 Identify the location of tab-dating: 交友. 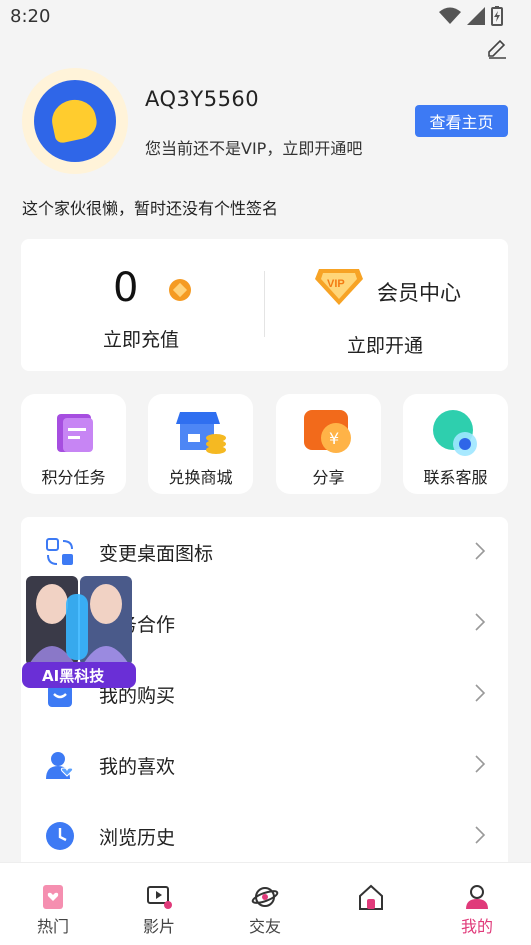
(265, 904).